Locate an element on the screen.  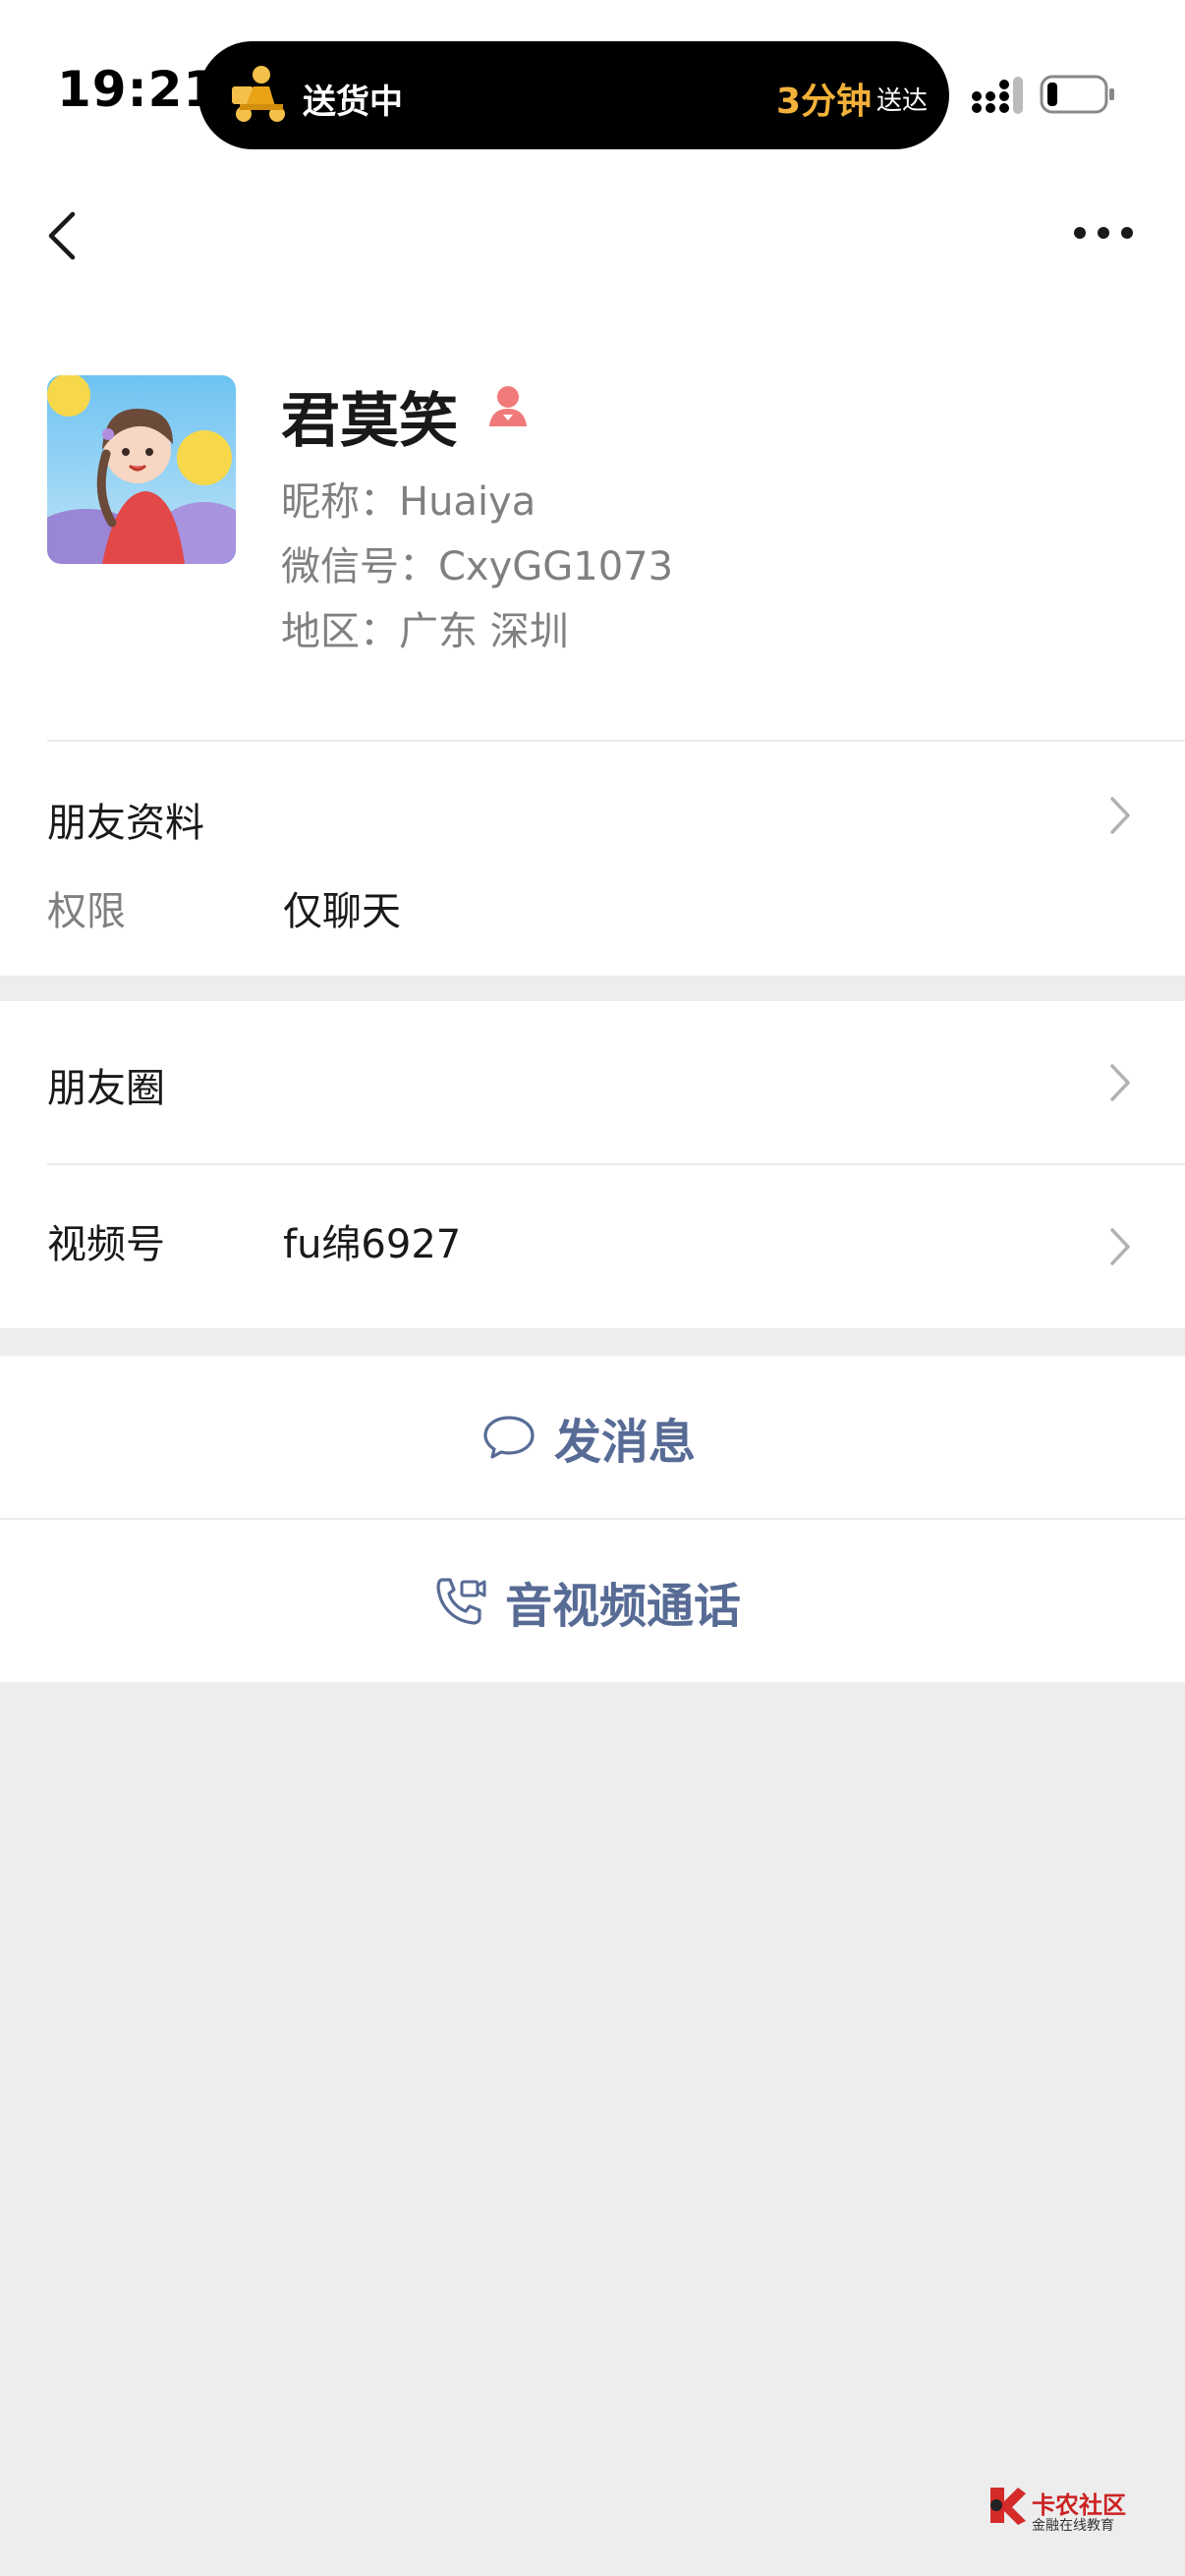
cellular-signal-icon is located at coordinates (998, 95).